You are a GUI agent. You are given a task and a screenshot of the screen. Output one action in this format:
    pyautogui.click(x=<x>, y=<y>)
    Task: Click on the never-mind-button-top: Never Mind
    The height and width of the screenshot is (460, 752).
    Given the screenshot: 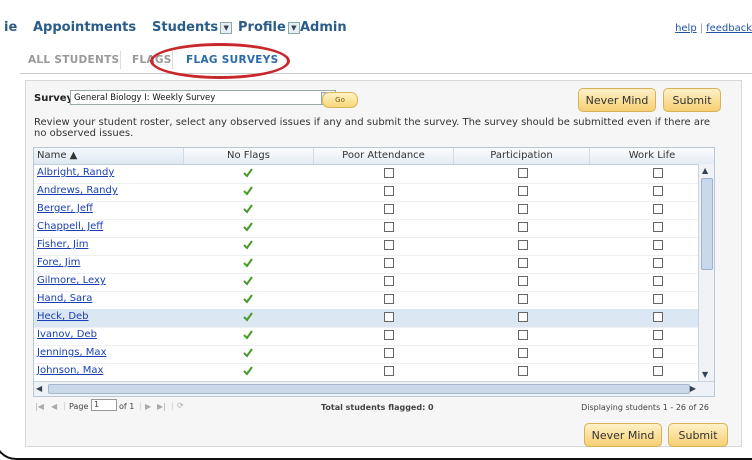 What is the action you would take?
    pyautogui.click(x=617, y=100)
    